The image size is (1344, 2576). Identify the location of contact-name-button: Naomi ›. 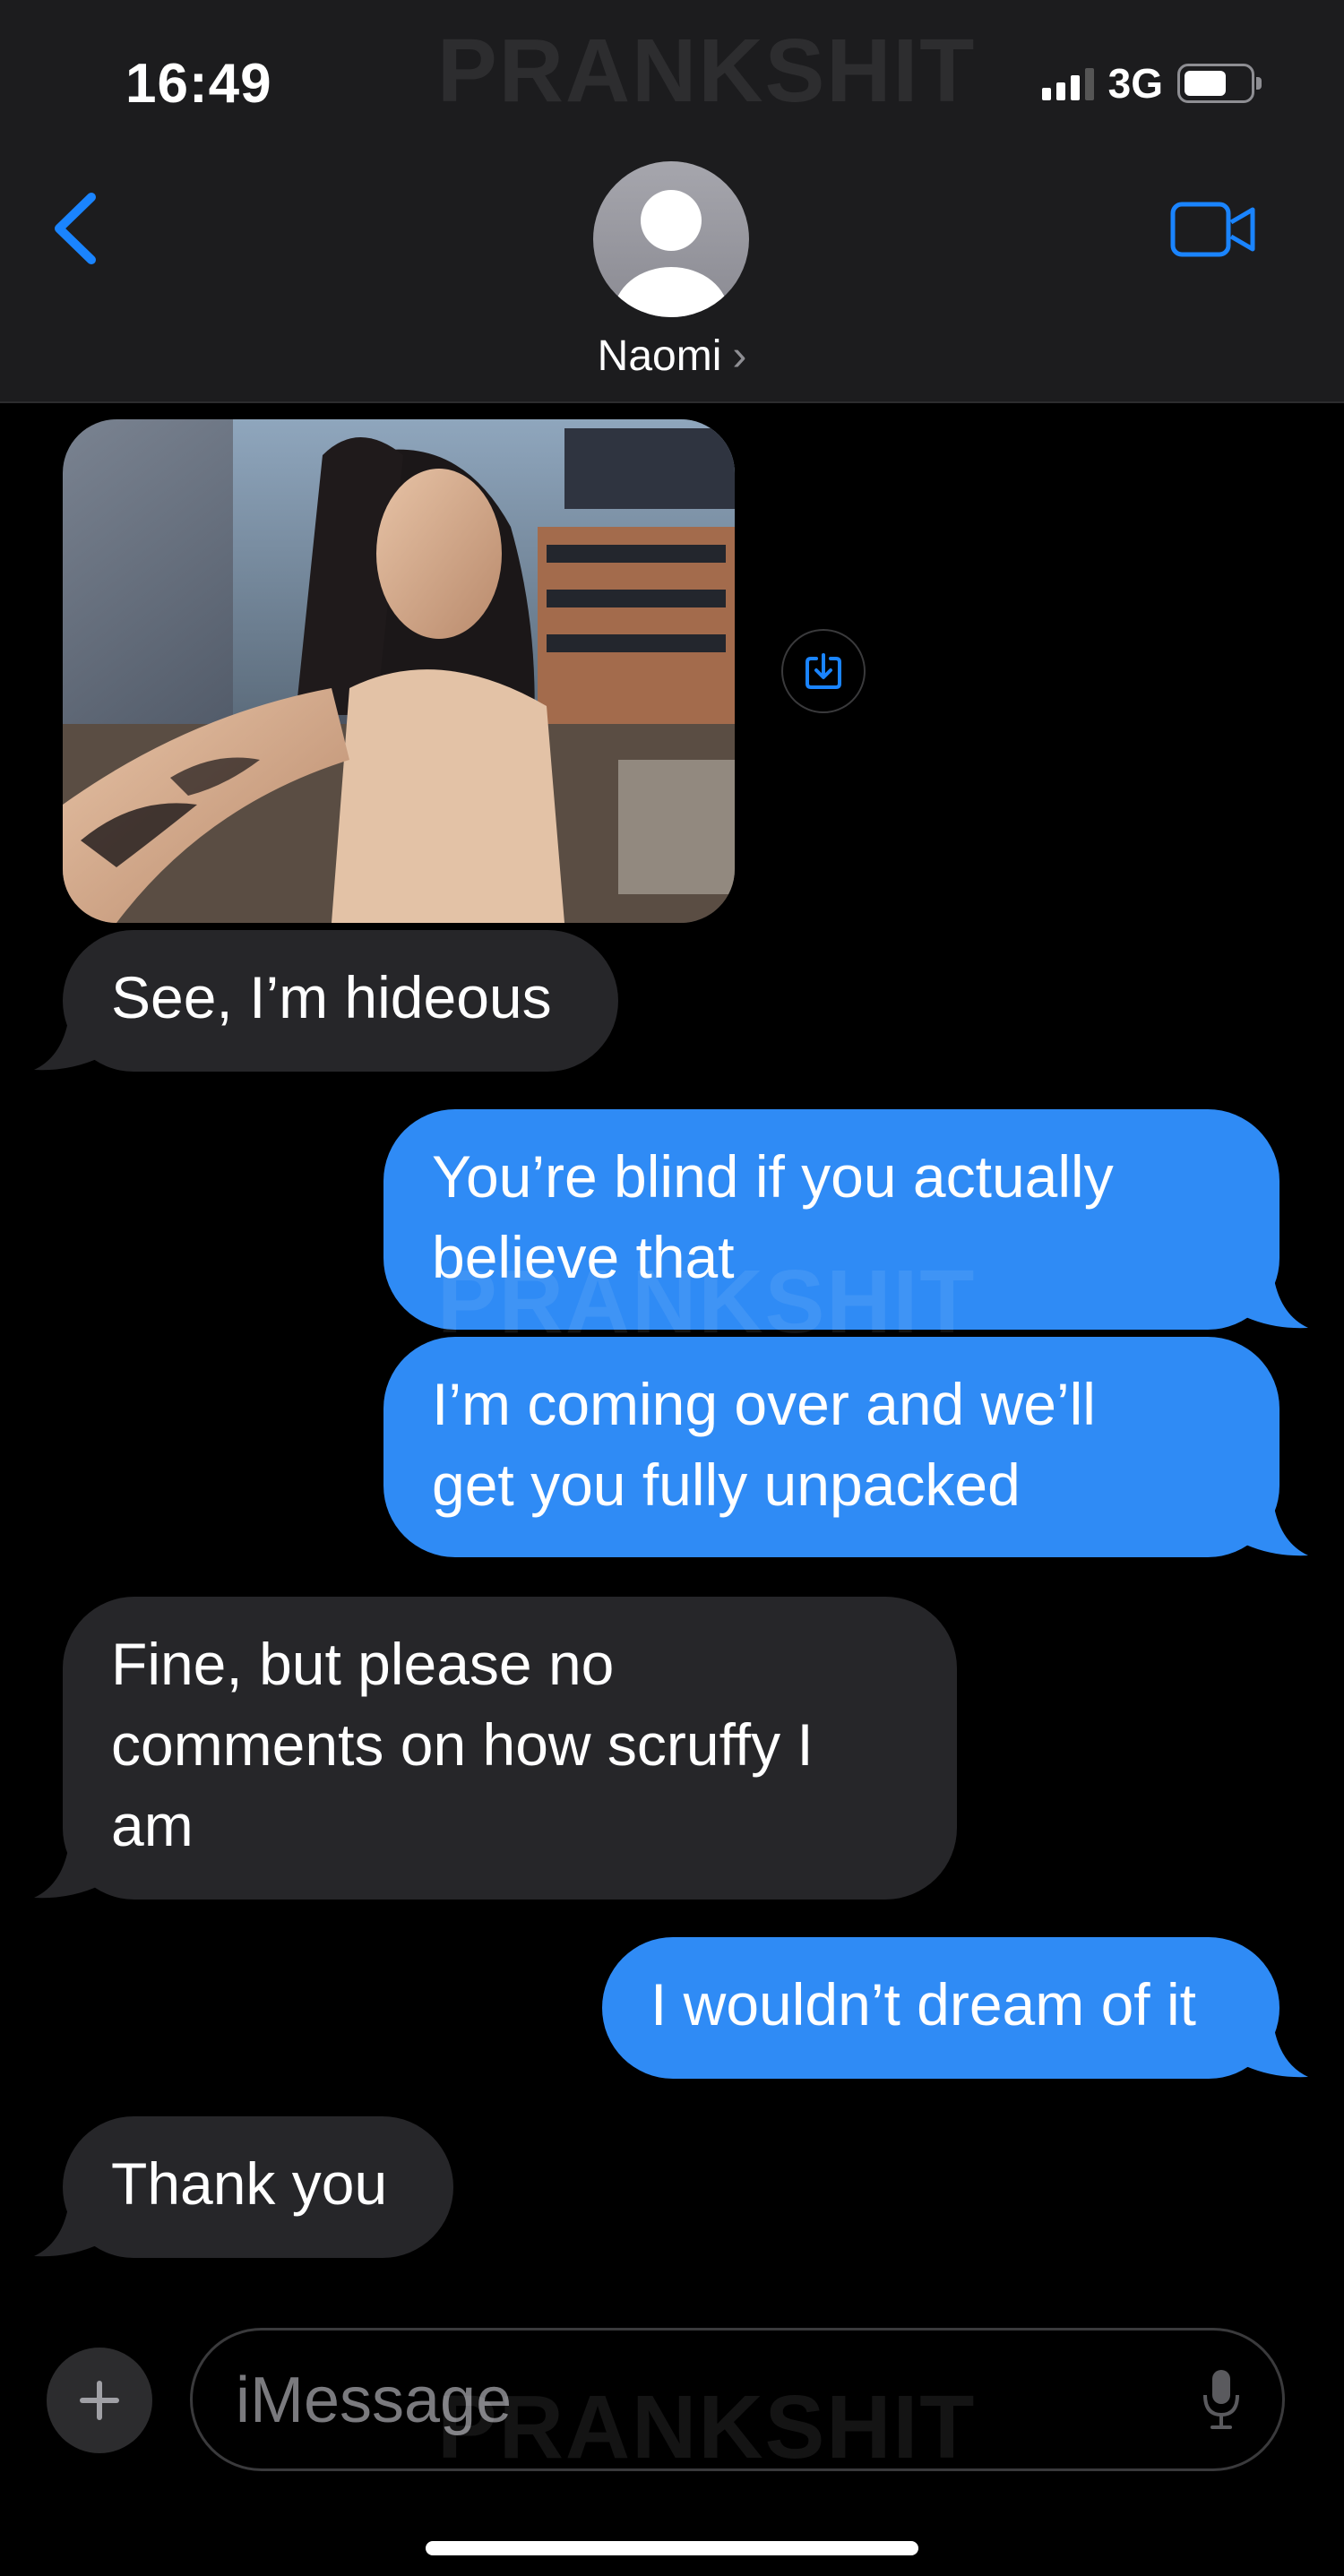
(672, 356).